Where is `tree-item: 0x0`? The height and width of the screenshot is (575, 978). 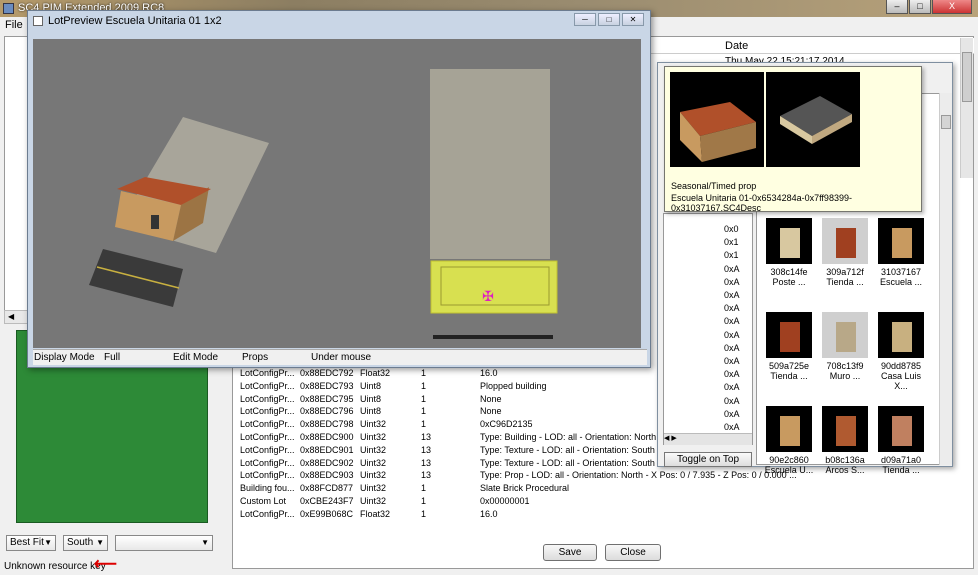 tree-item: 0x0 is located at coordinates (731, 229).